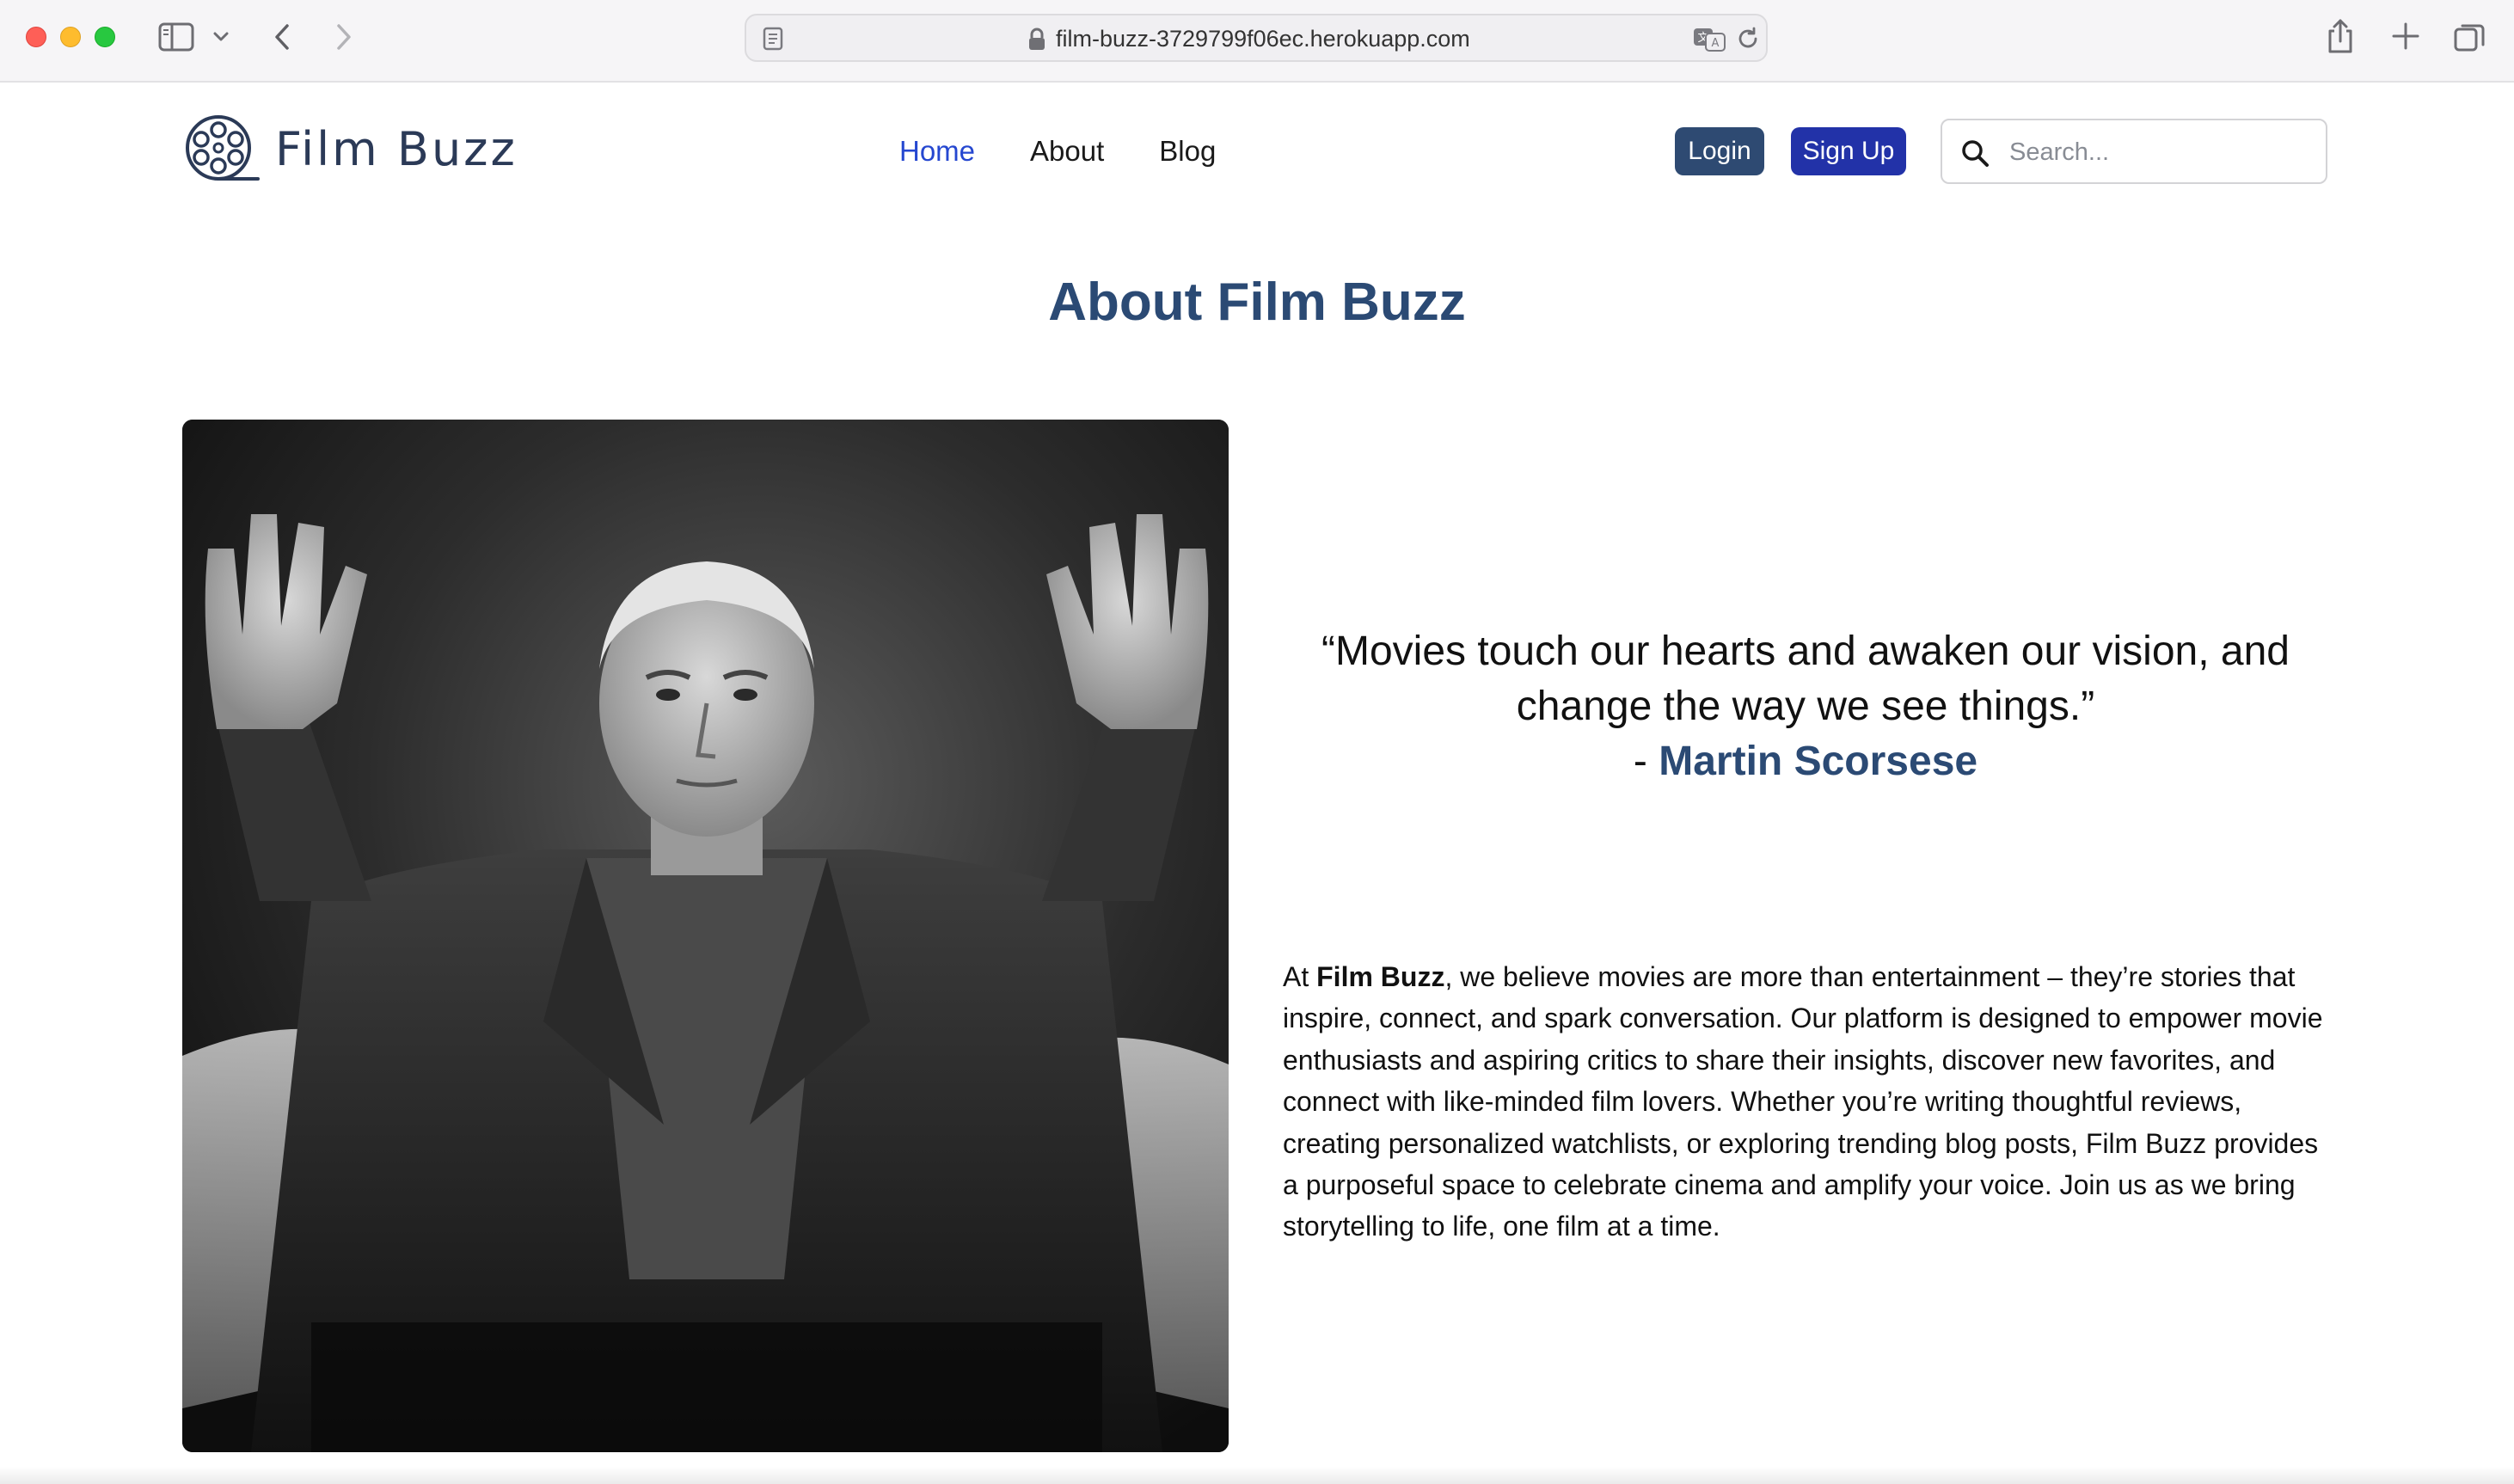 The width and height of the screenshot is (2514, 1484). I want to click on quote-attribution: - Martin Scorsese, so click(1805, 761).